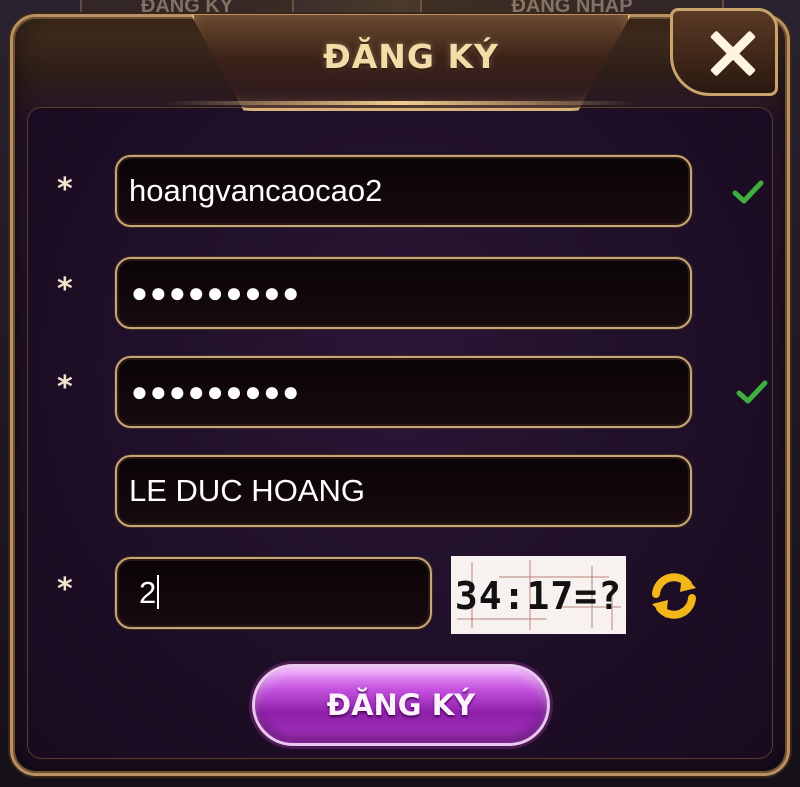 The image size is (800, 787). What do you see at coordinates (674, 596) in the screenshot?
I see `refresh-icon` at bounding box center [674, 596].